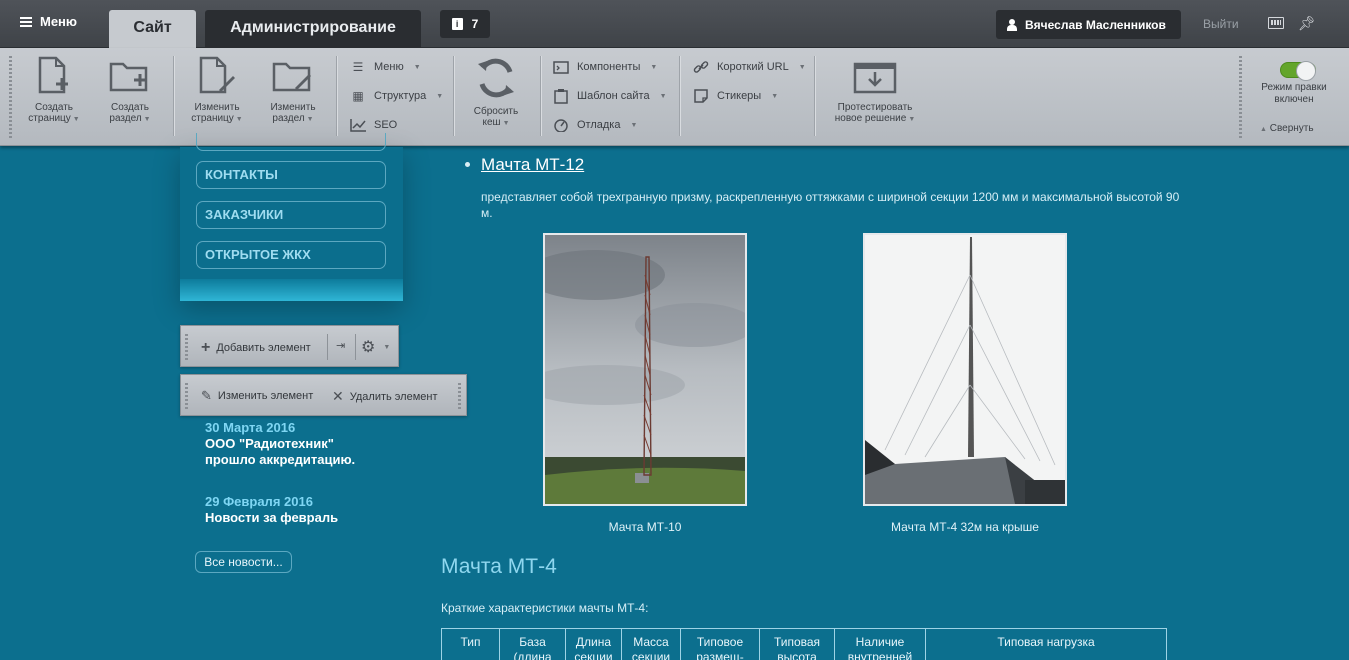 Image resolution: width=1349 pixels, height=660 pixels. What do you see at coordinates (735, 96) in the screenshot?
I see `stickers-dropdown: Стикеры ▼` at bounding box center [735, 96].